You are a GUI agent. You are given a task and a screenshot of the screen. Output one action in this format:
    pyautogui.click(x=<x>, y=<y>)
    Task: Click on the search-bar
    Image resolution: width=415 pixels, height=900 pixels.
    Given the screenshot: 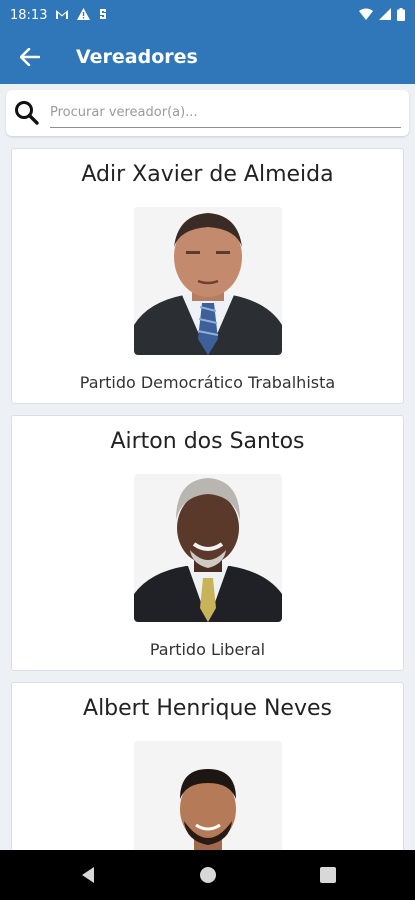 What is the action you would take?
    pyautogui.click(x=207, y=113)
    